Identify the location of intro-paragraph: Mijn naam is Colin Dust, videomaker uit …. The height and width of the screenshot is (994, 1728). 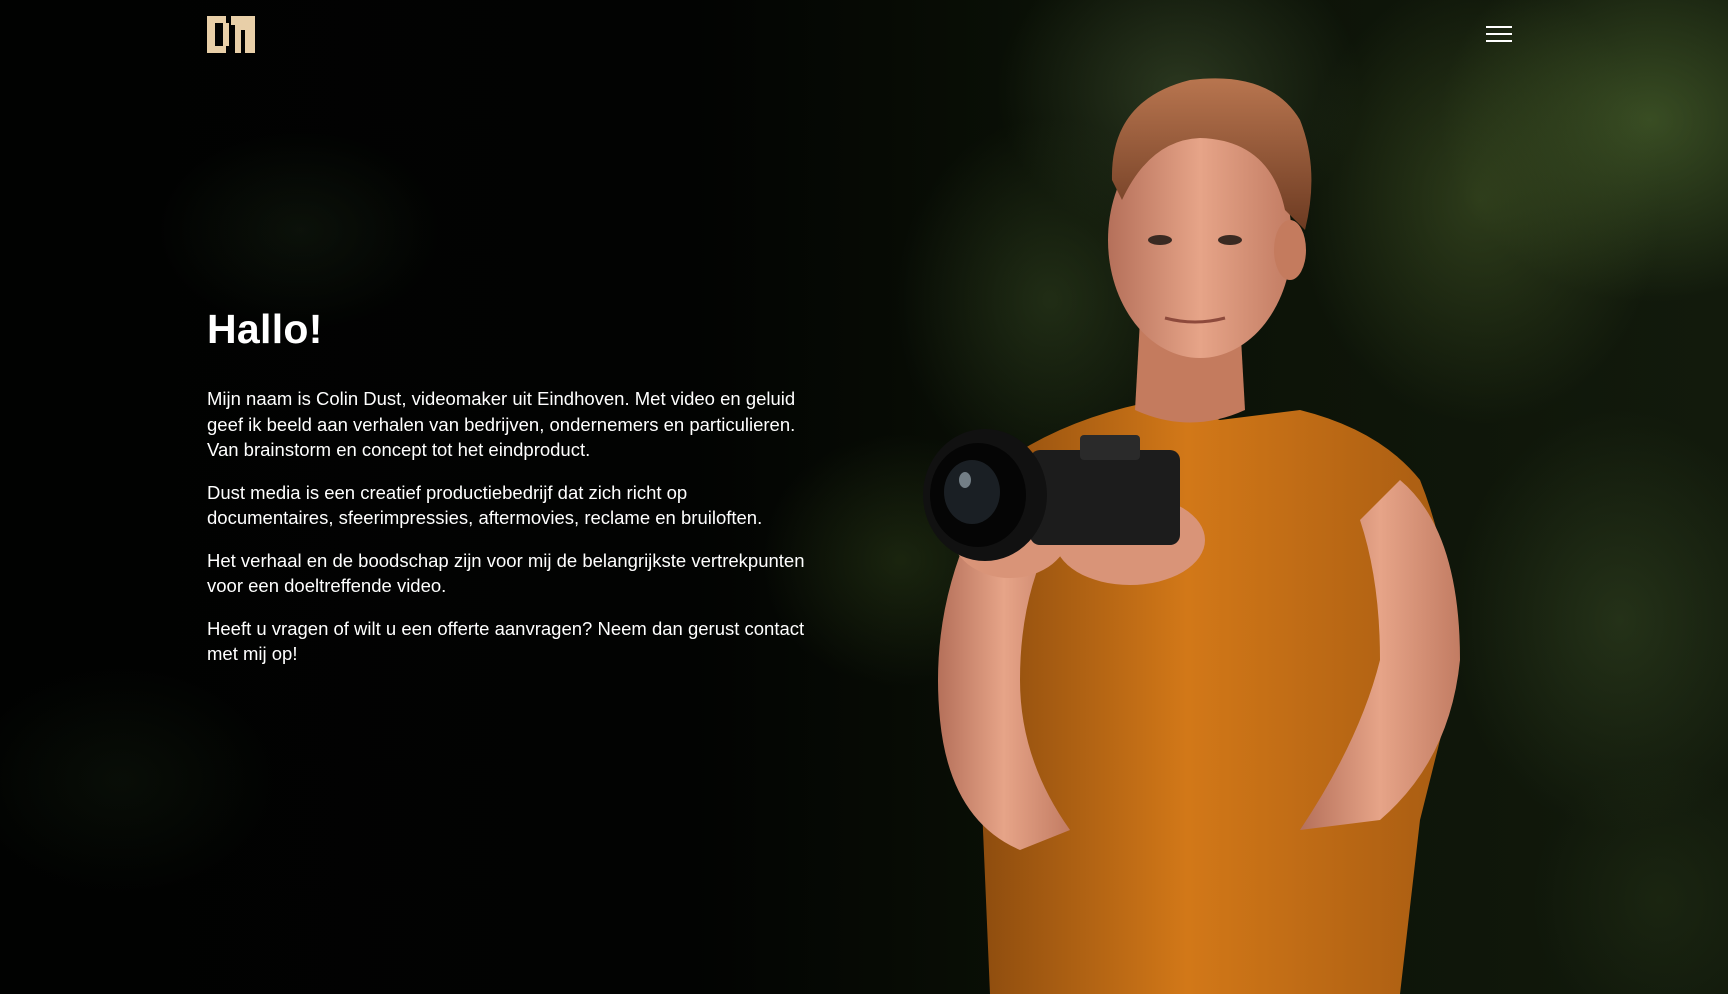
(501, 424).